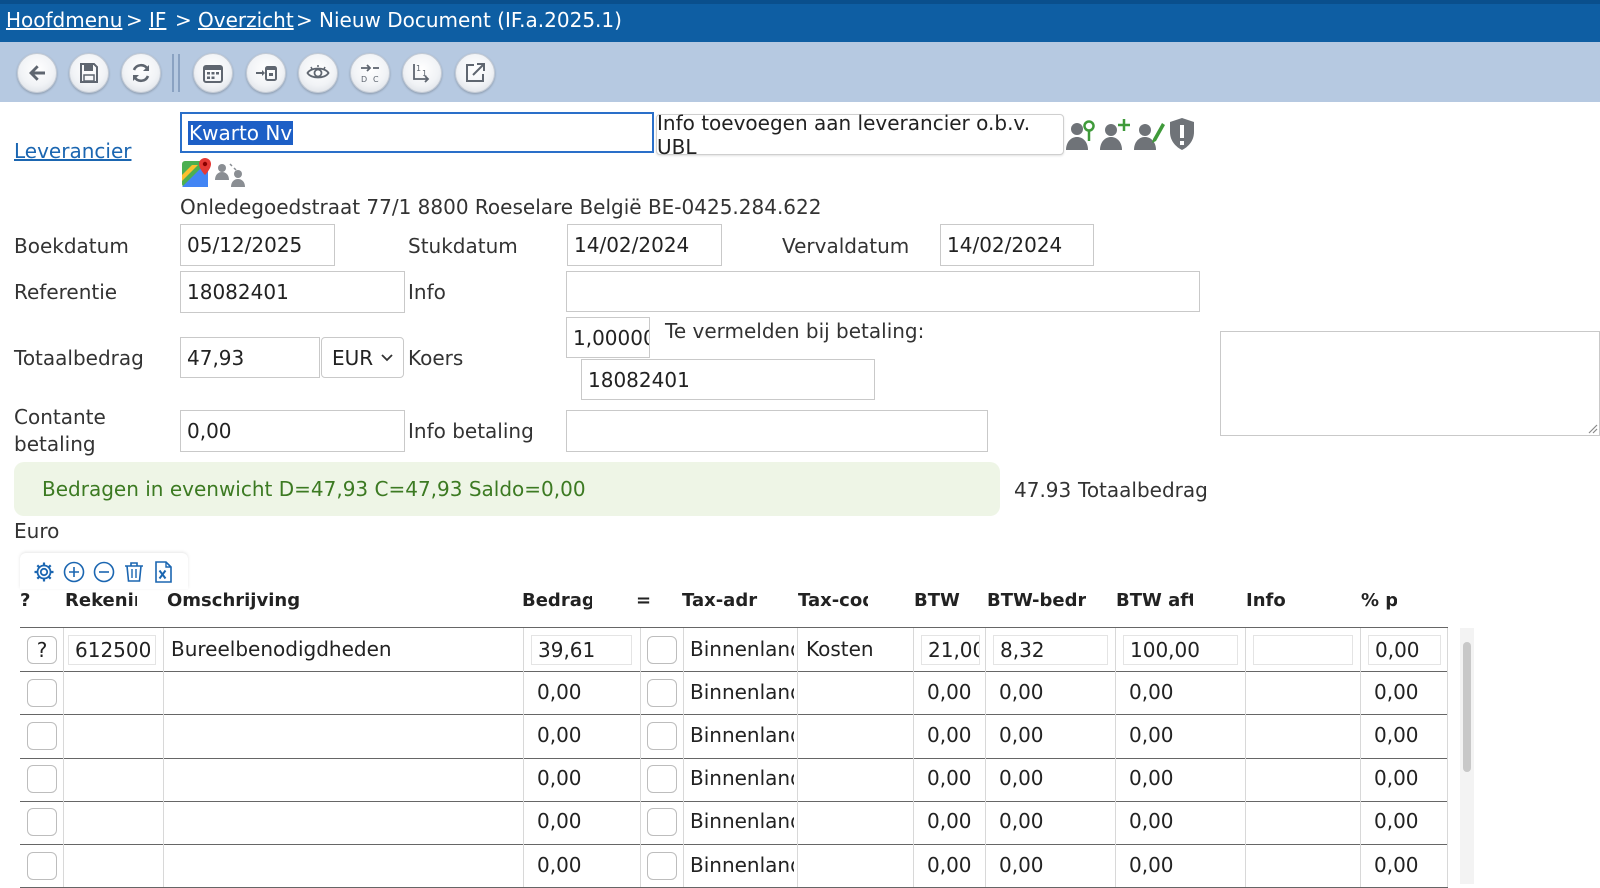 The height and width of the screenshot is (888, 1600). What do you see at coordinates (1180, 649) in the screenshot?
I see `cell-btw-aftrek: 100,00` at bounding box center [1180, 649].